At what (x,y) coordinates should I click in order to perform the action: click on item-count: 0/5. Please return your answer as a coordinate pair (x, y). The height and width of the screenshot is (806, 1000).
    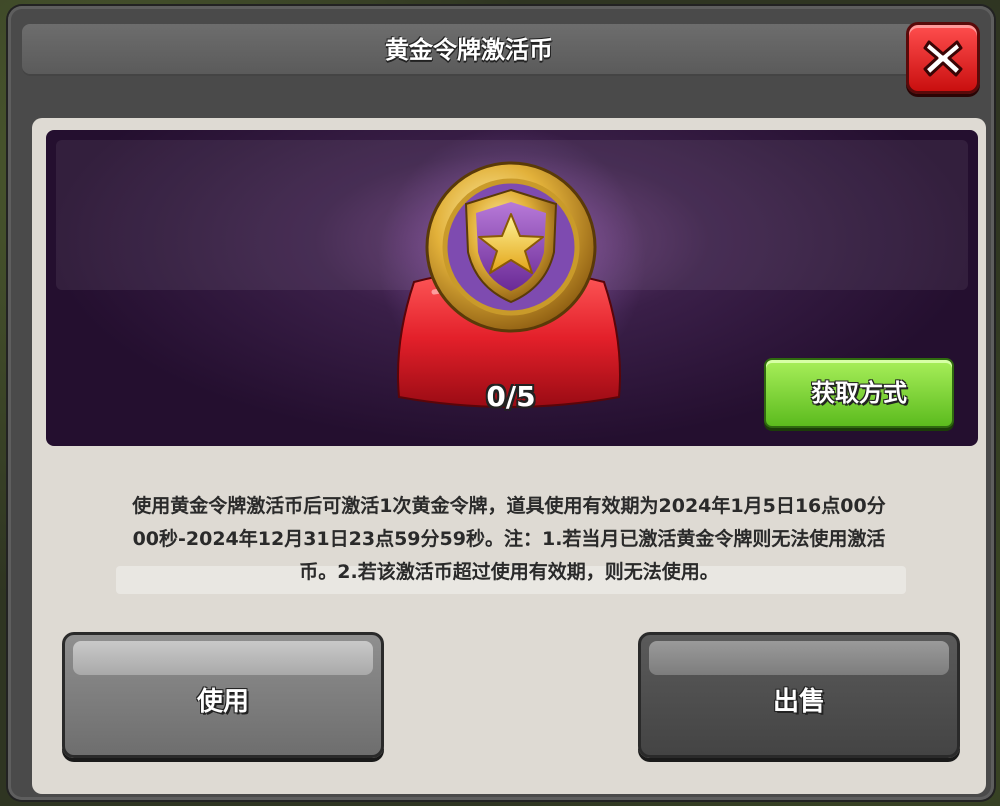
    Looking at the image, I should click on (511, 396).